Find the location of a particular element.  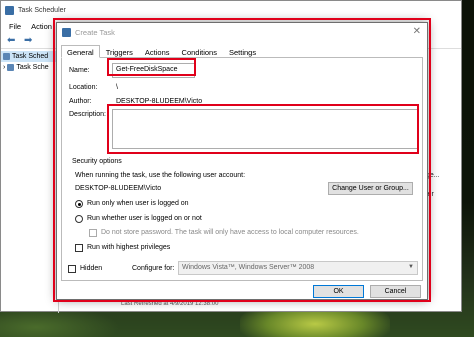

task-scheduler-titlebar: Task Scheduler is located at coordinates (231, 10).